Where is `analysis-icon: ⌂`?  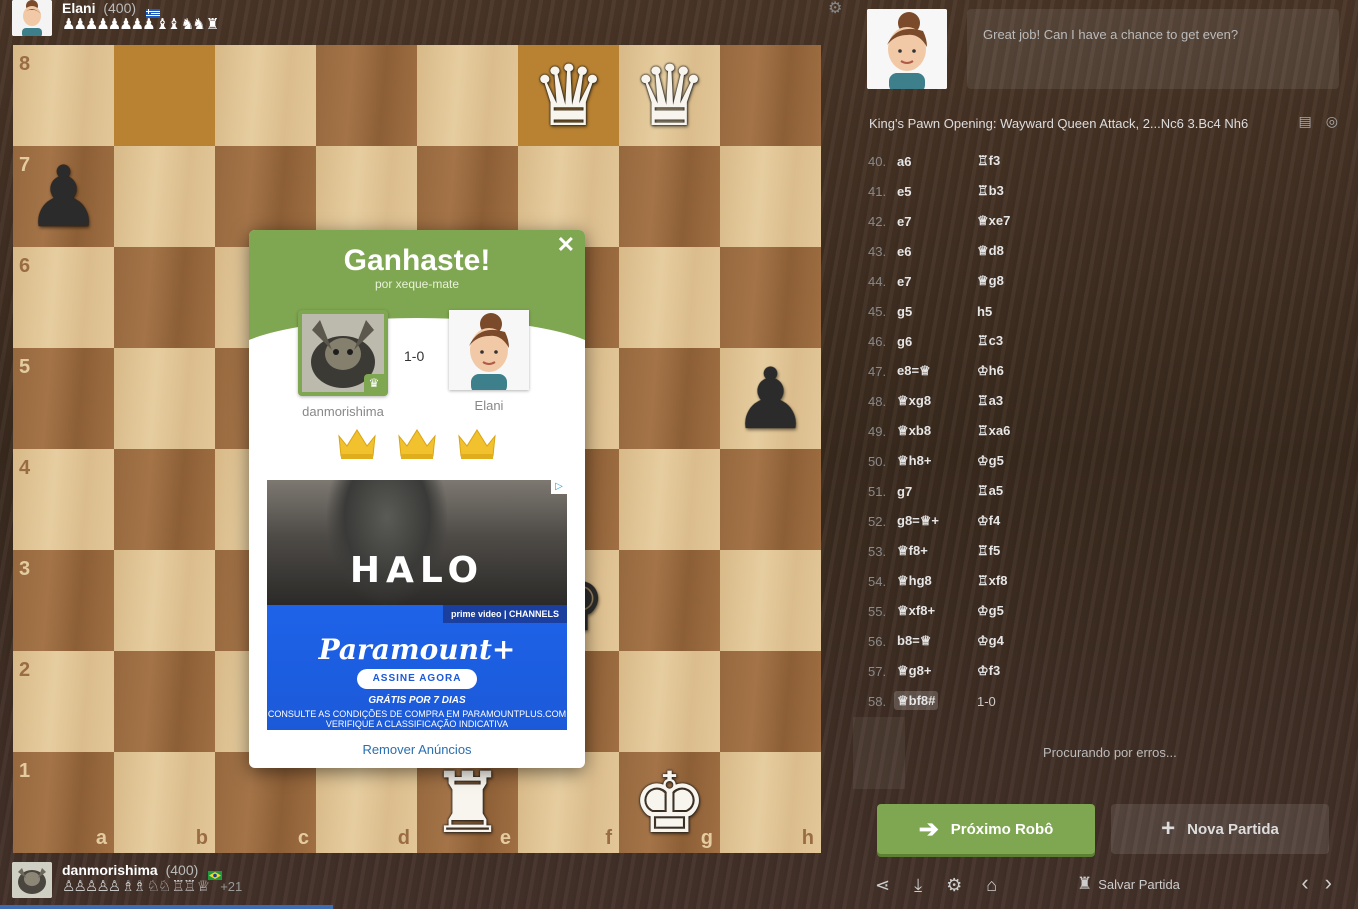 analysis-icon: ⌂ is located at coordinates (991, 885).